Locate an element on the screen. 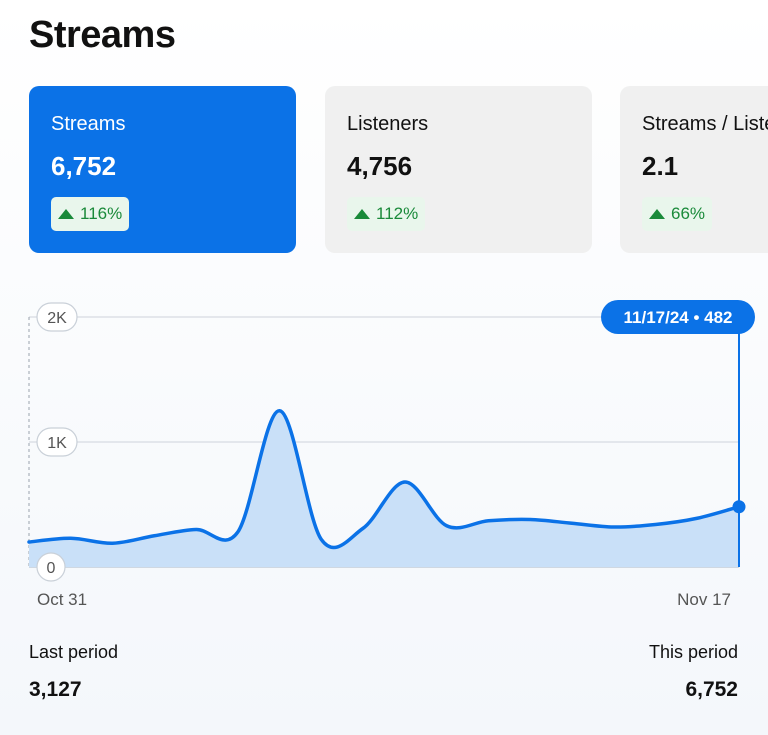  card-value: 4,756 is located at coordinates (380, 166).